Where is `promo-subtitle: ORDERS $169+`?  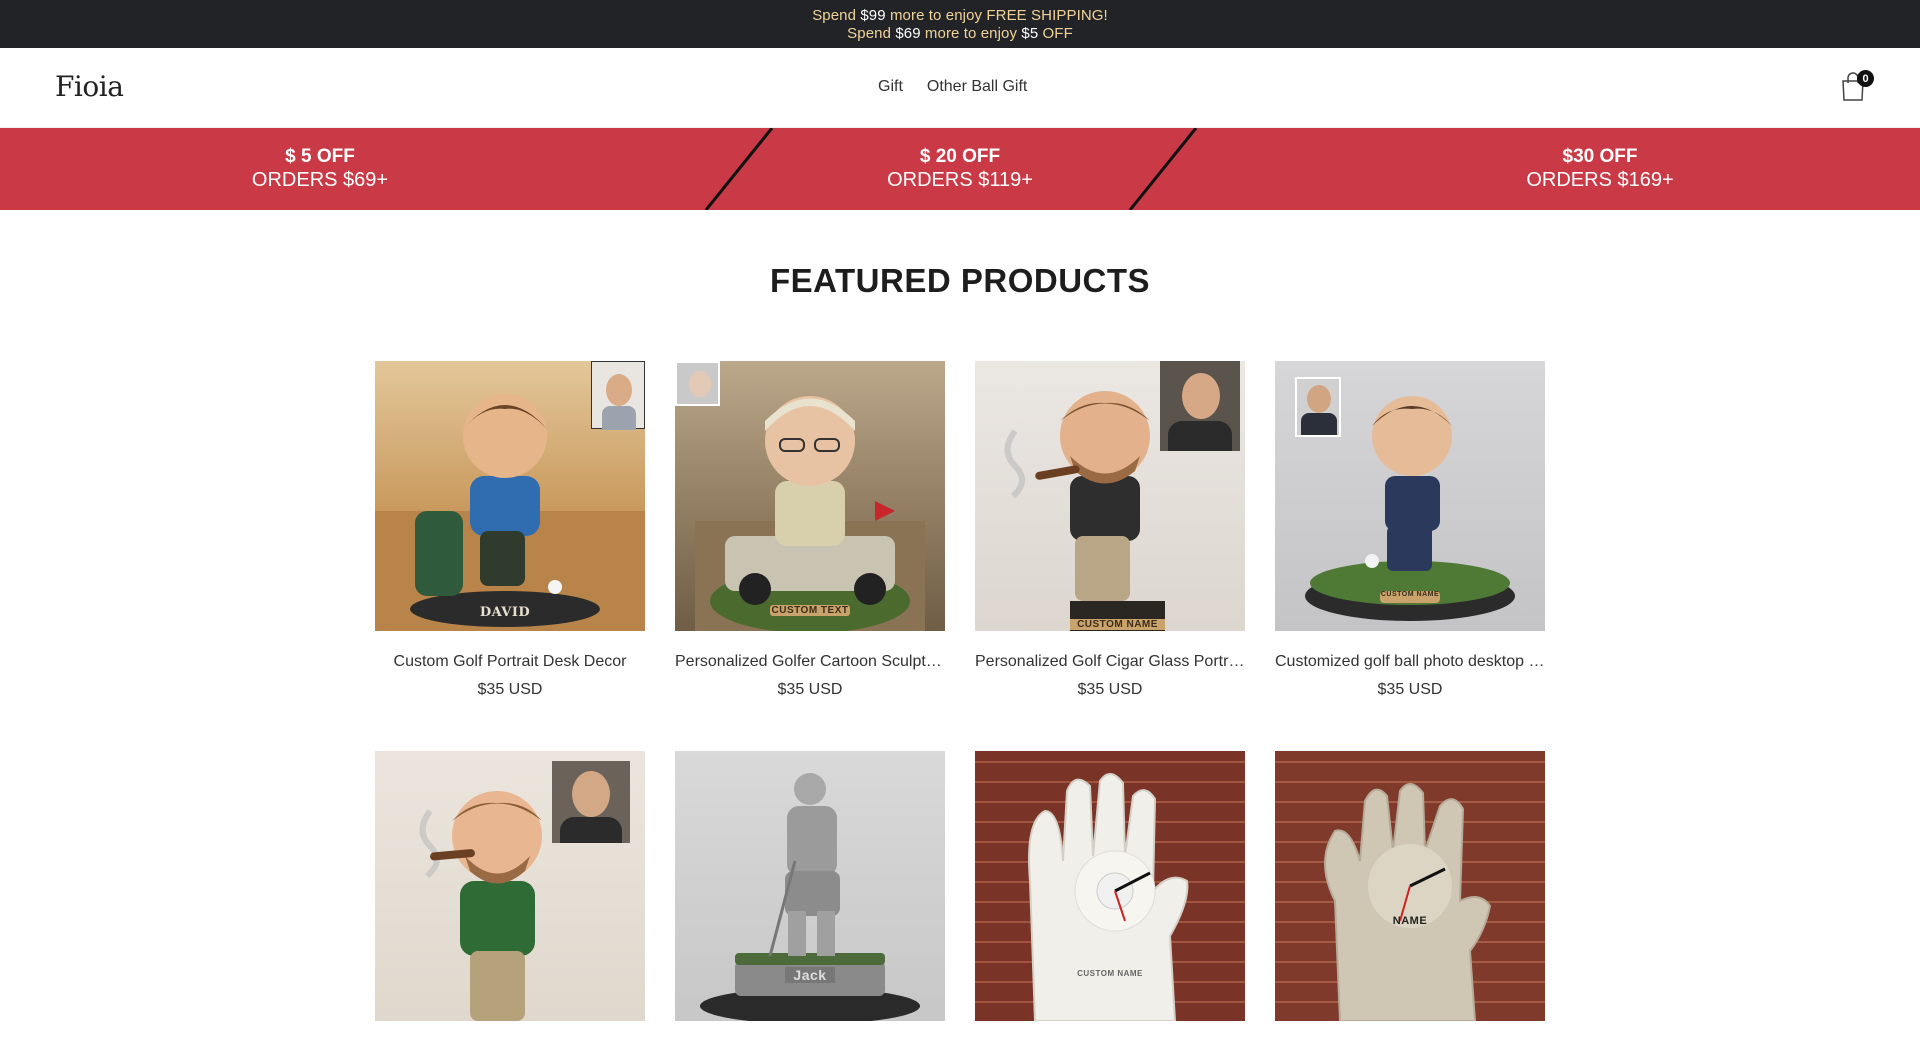
promo-subtitle: ORDERS $169+ is located at coordinates (1600, 180).